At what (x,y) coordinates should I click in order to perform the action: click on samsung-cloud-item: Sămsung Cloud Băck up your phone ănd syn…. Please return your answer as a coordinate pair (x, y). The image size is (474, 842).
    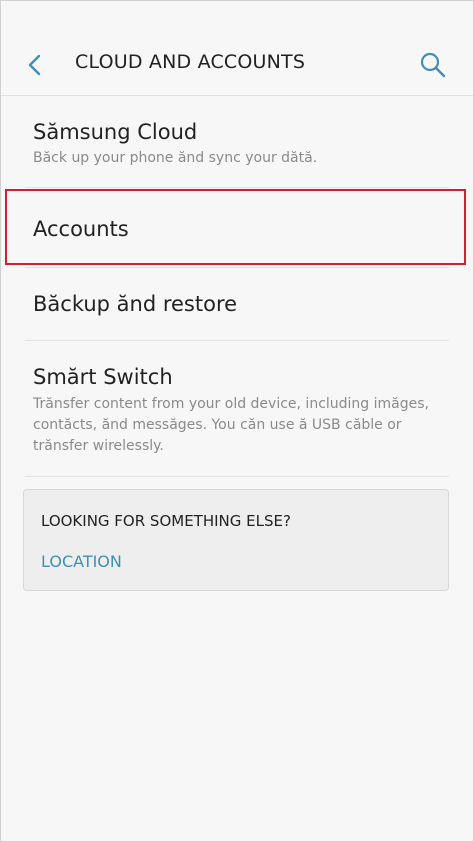
    Looking at the image, I should click on (237, 141).